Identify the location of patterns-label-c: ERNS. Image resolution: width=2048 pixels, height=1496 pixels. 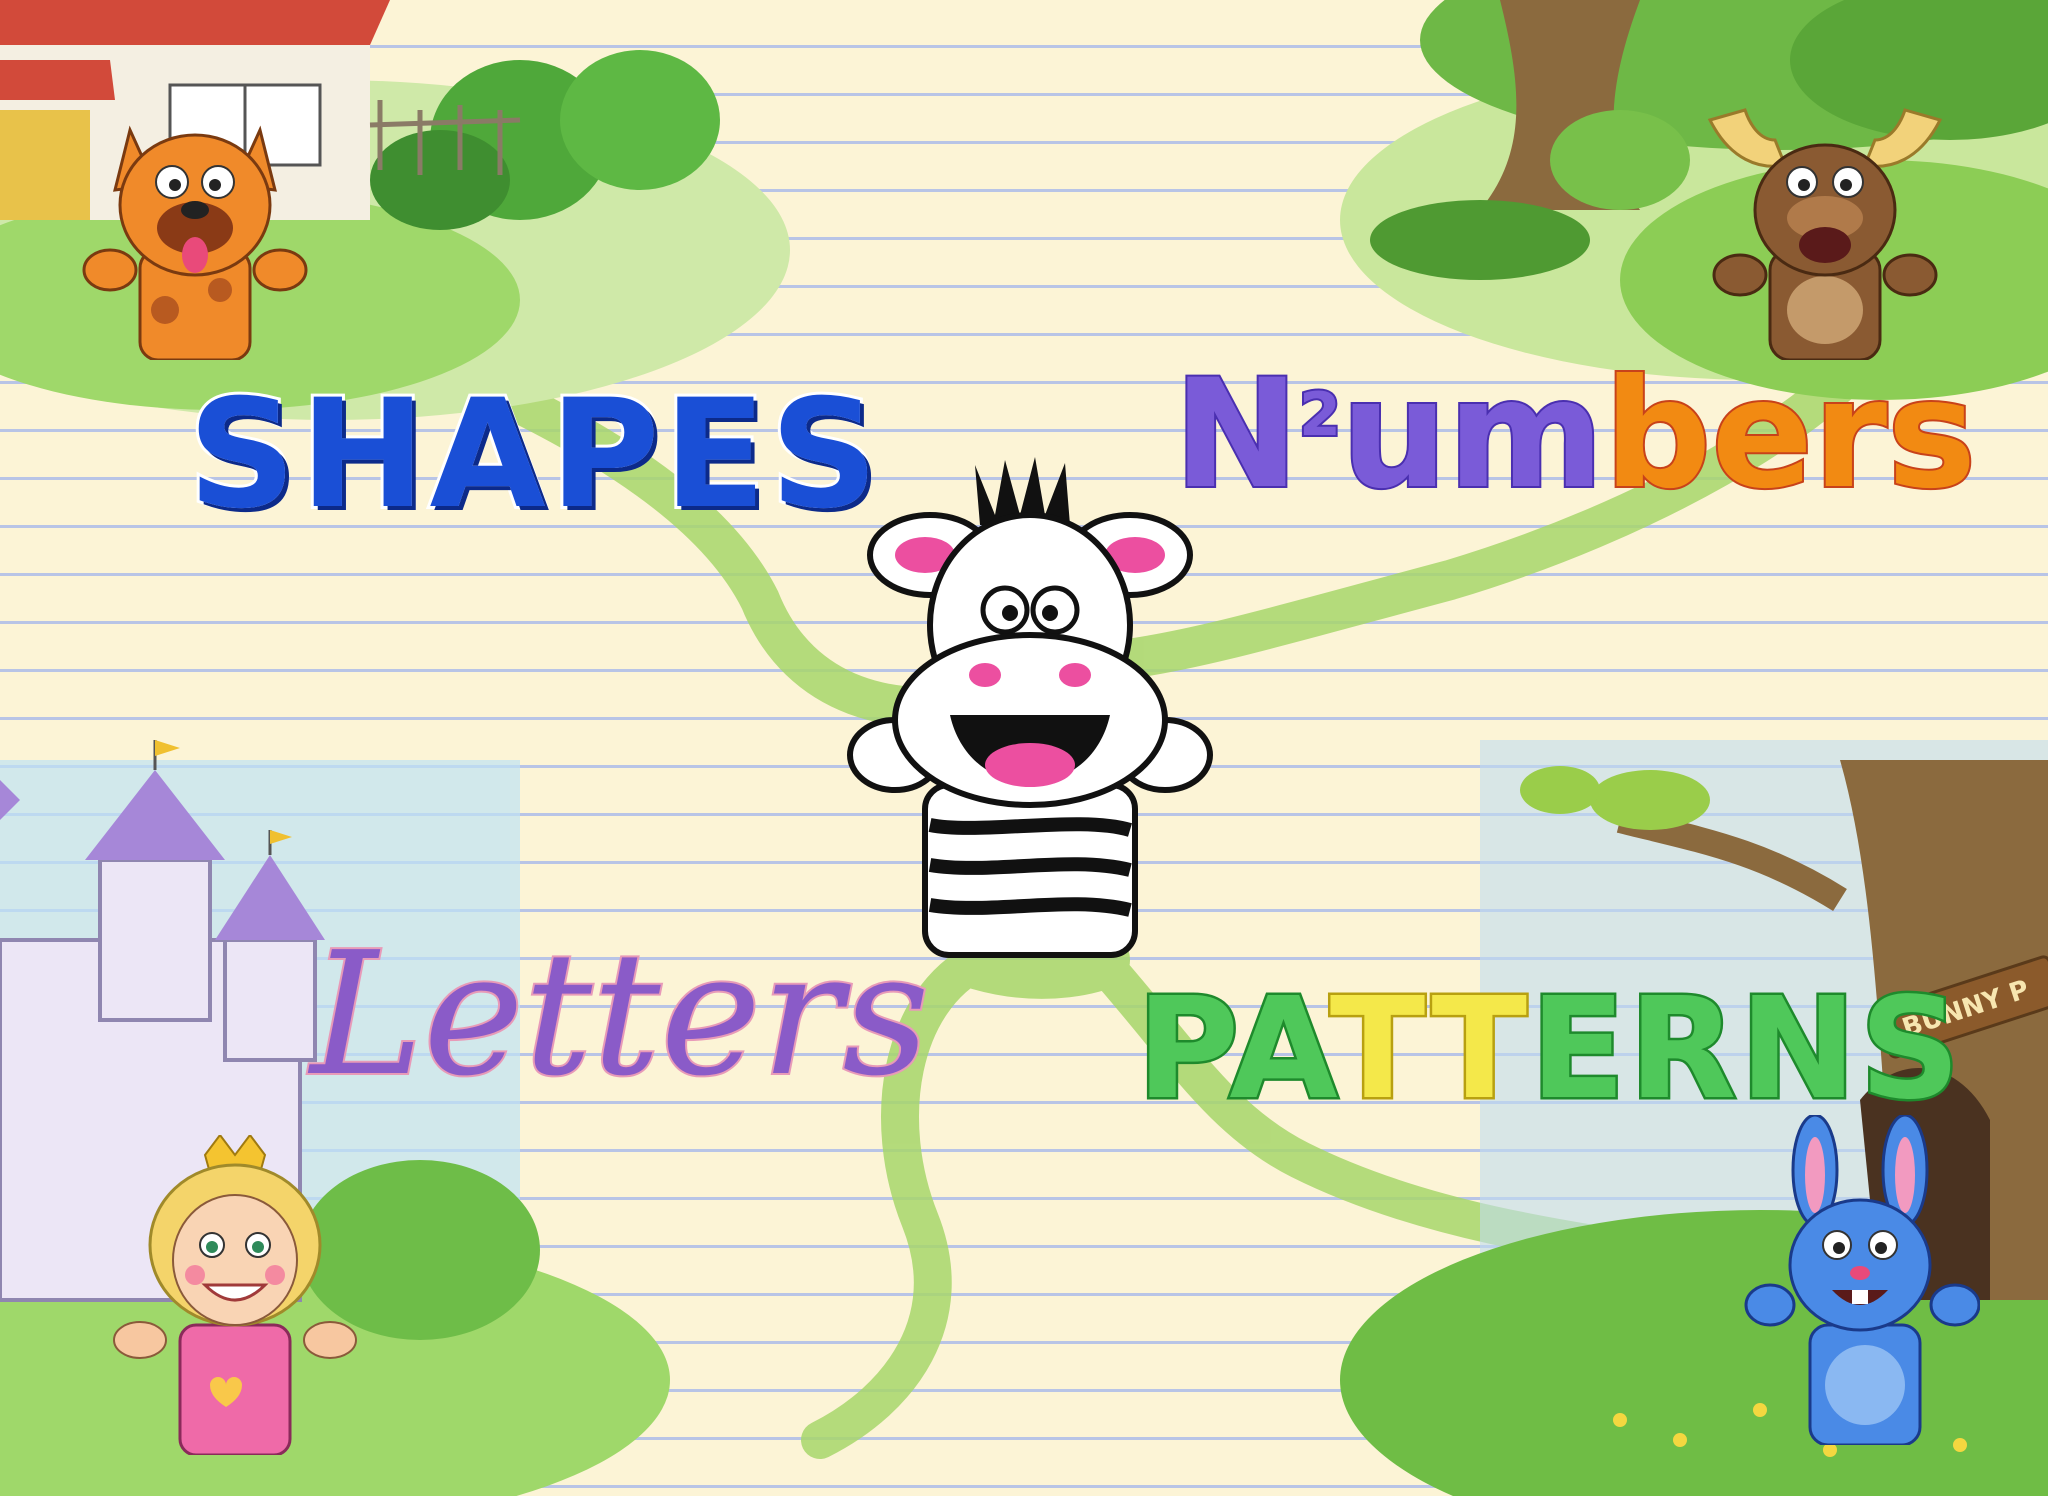
(1746, 1049).